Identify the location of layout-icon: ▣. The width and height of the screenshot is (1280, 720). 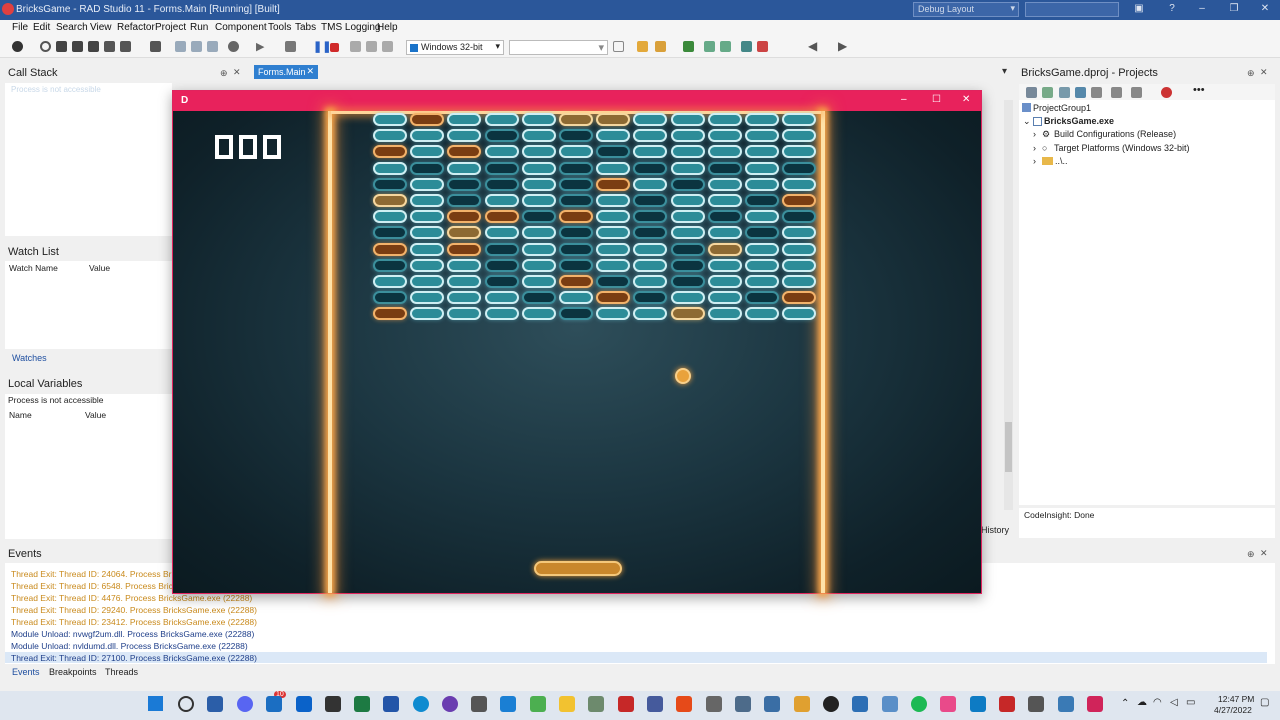
(1139, 10).